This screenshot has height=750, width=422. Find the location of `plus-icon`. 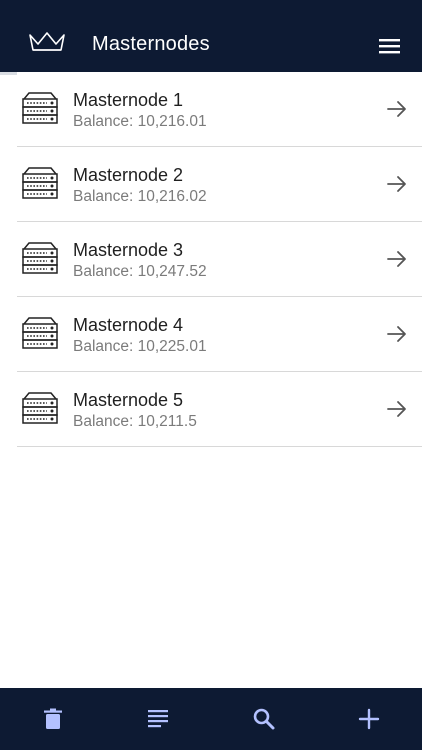

plus-icon is located at coordinates (369, 719).